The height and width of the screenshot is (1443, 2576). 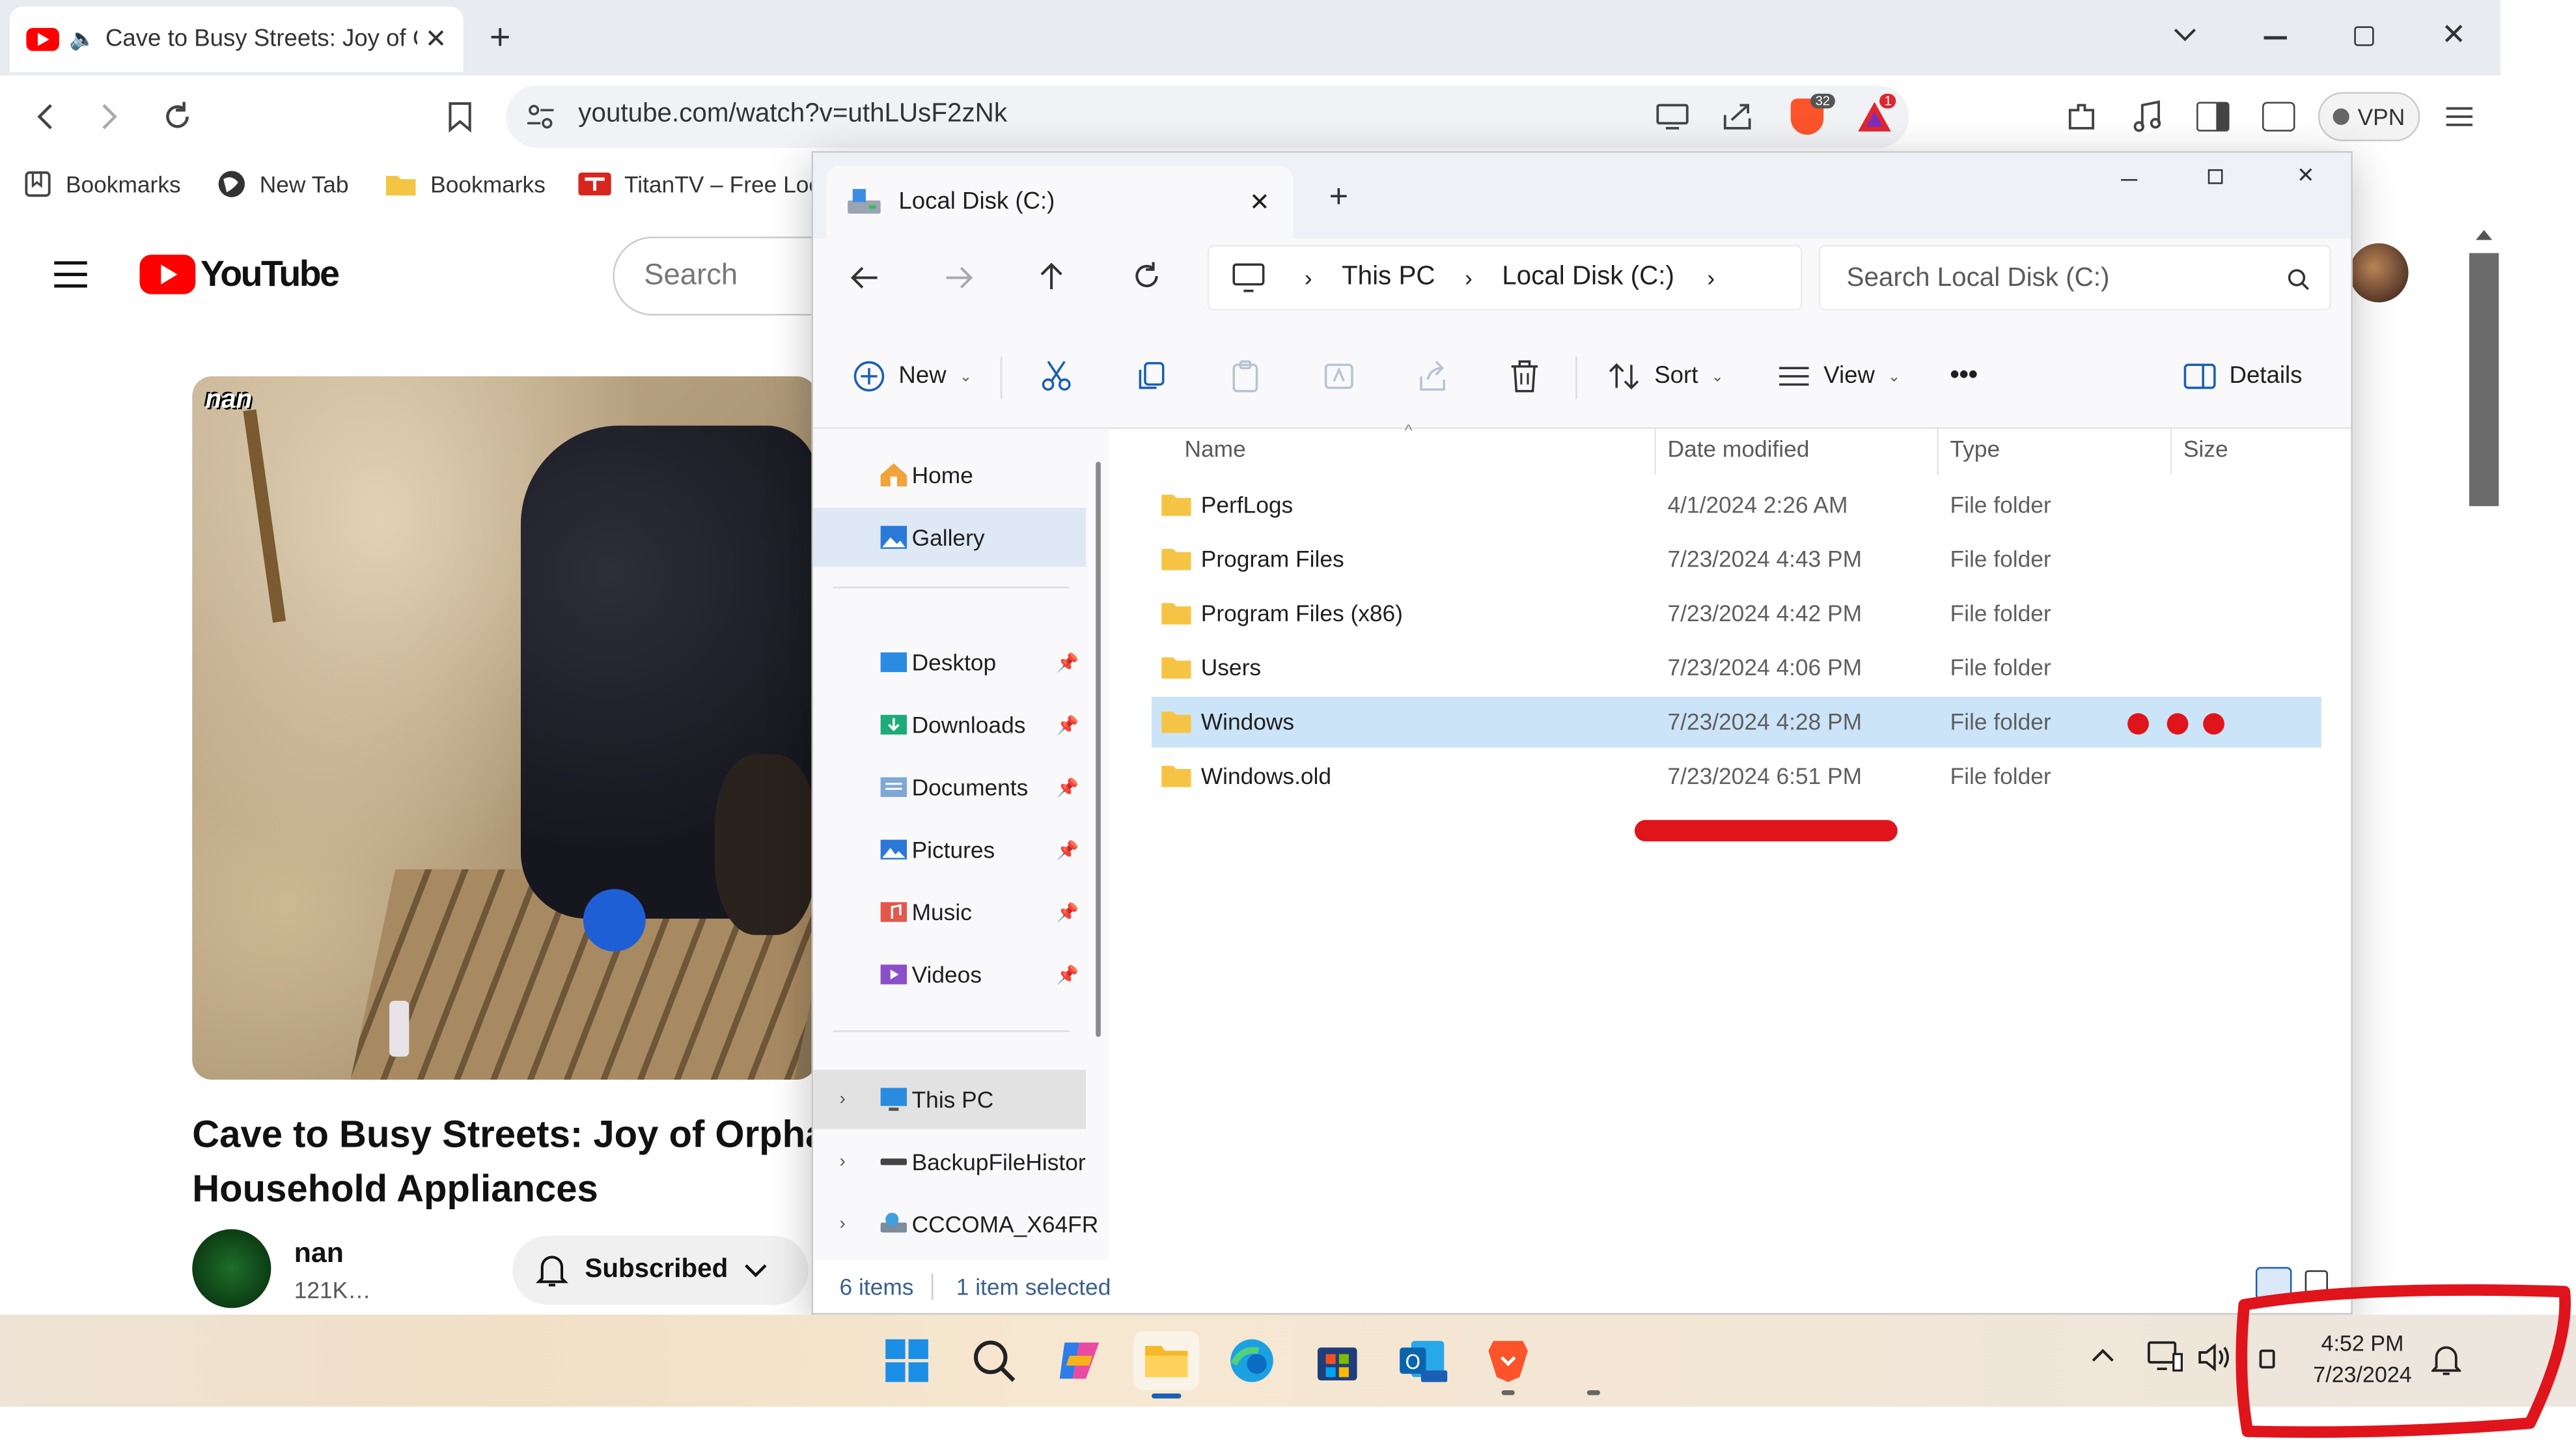 I want to click on outlook-icon: O, so click(x=1422, y=1361).